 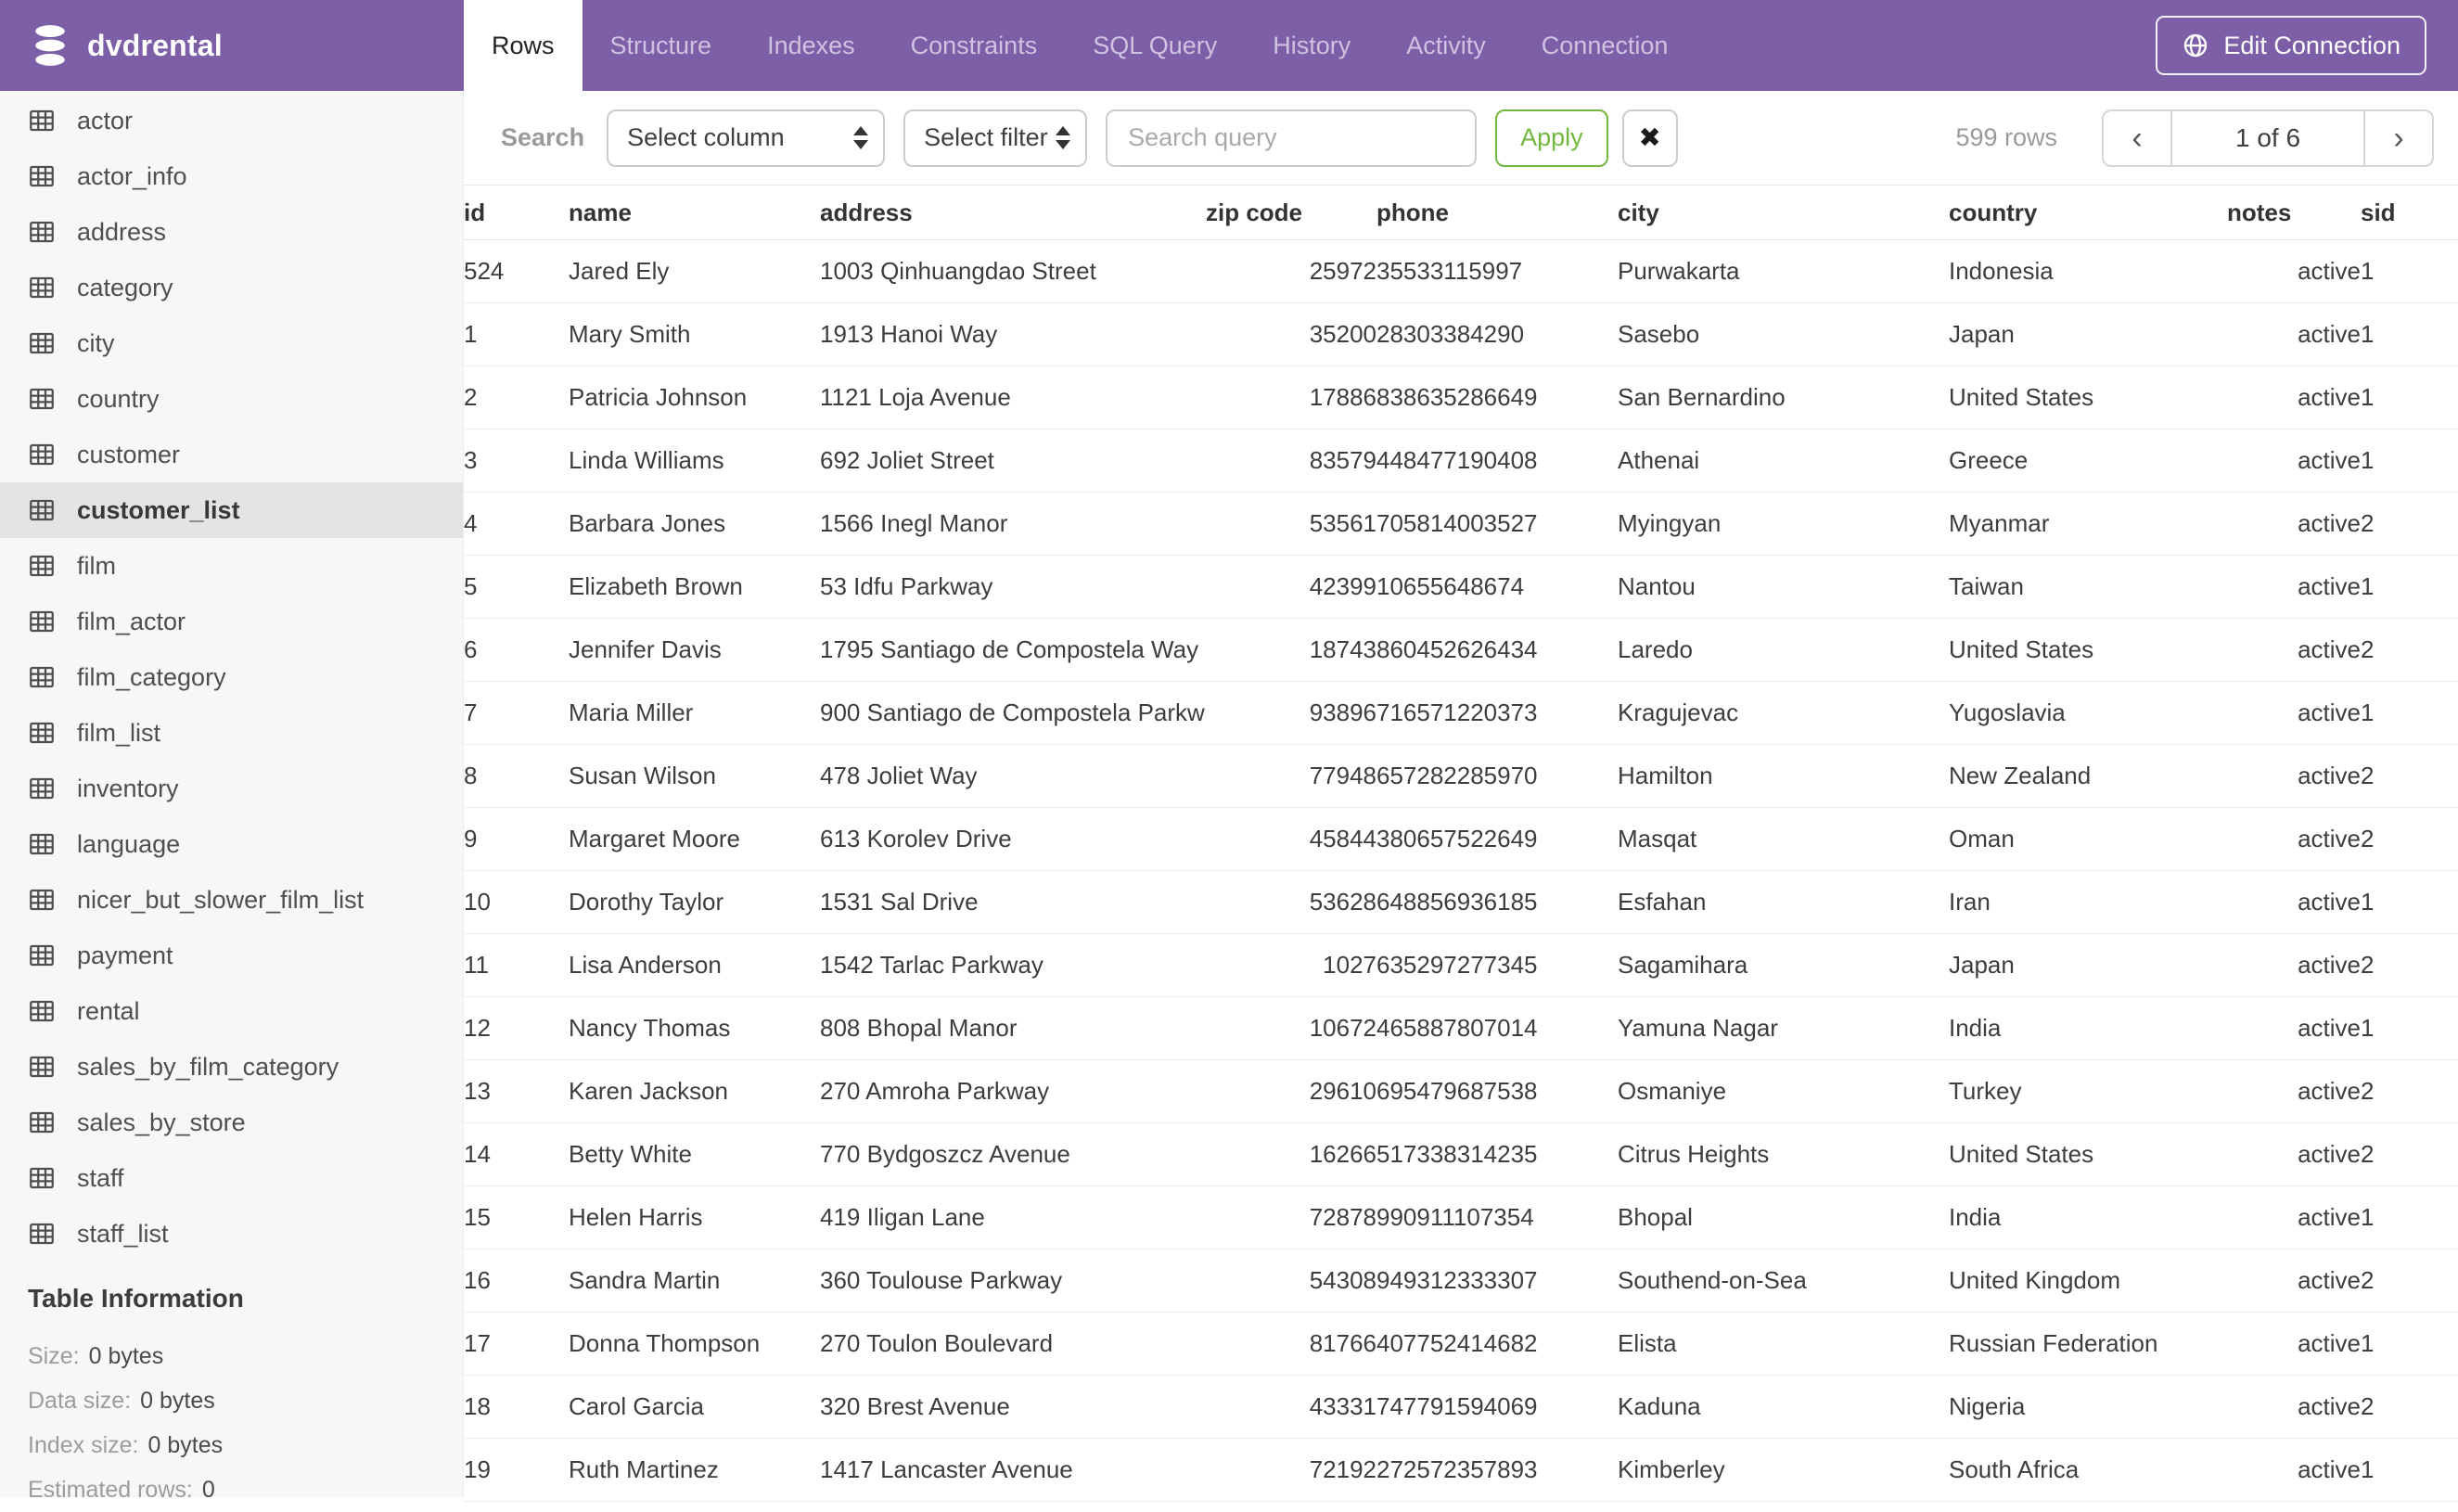 What do you see at coordinates (231, 621) in the screenshot?
I see `sidebar-item-film-actor: film_actor` at bounding box center [231, 621].